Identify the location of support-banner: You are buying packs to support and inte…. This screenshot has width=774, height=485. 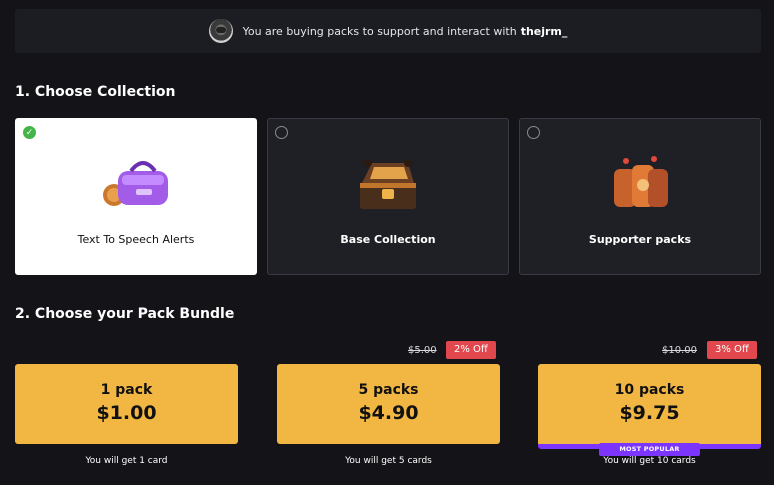
(388, 31).